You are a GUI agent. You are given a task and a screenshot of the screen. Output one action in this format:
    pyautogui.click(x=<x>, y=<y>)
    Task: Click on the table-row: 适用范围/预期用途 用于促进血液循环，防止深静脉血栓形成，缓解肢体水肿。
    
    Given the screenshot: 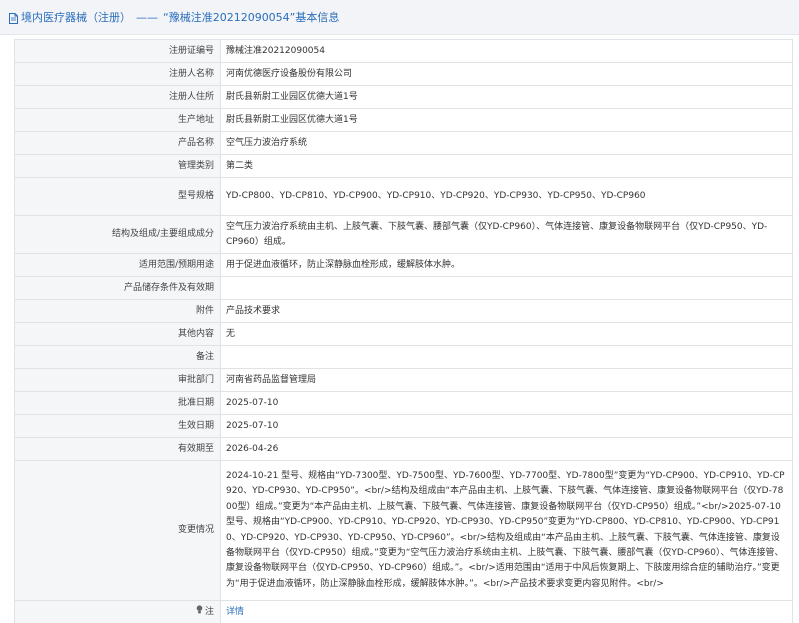 What is the action you would take?
    pyautogui.click(x=403, y=265)
    